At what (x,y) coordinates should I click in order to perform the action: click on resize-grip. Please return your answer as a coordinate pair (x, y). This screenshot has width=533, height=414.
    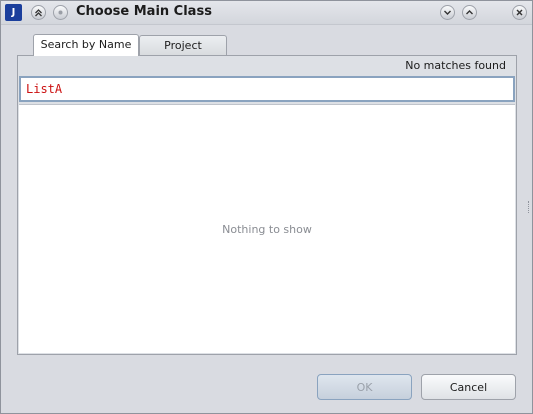
    Looking at the image, I should click on (529, 207).